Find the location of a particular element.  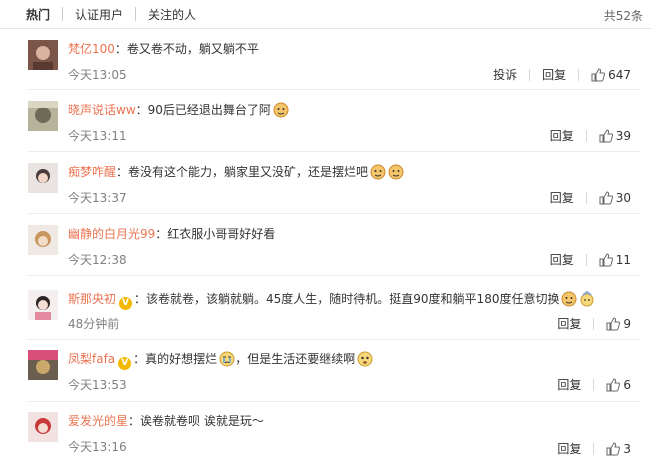

comment-text: ：卷没有这个能力，躺家里又没矿，还是摆烂吧 is located at coordinates (242, 172).